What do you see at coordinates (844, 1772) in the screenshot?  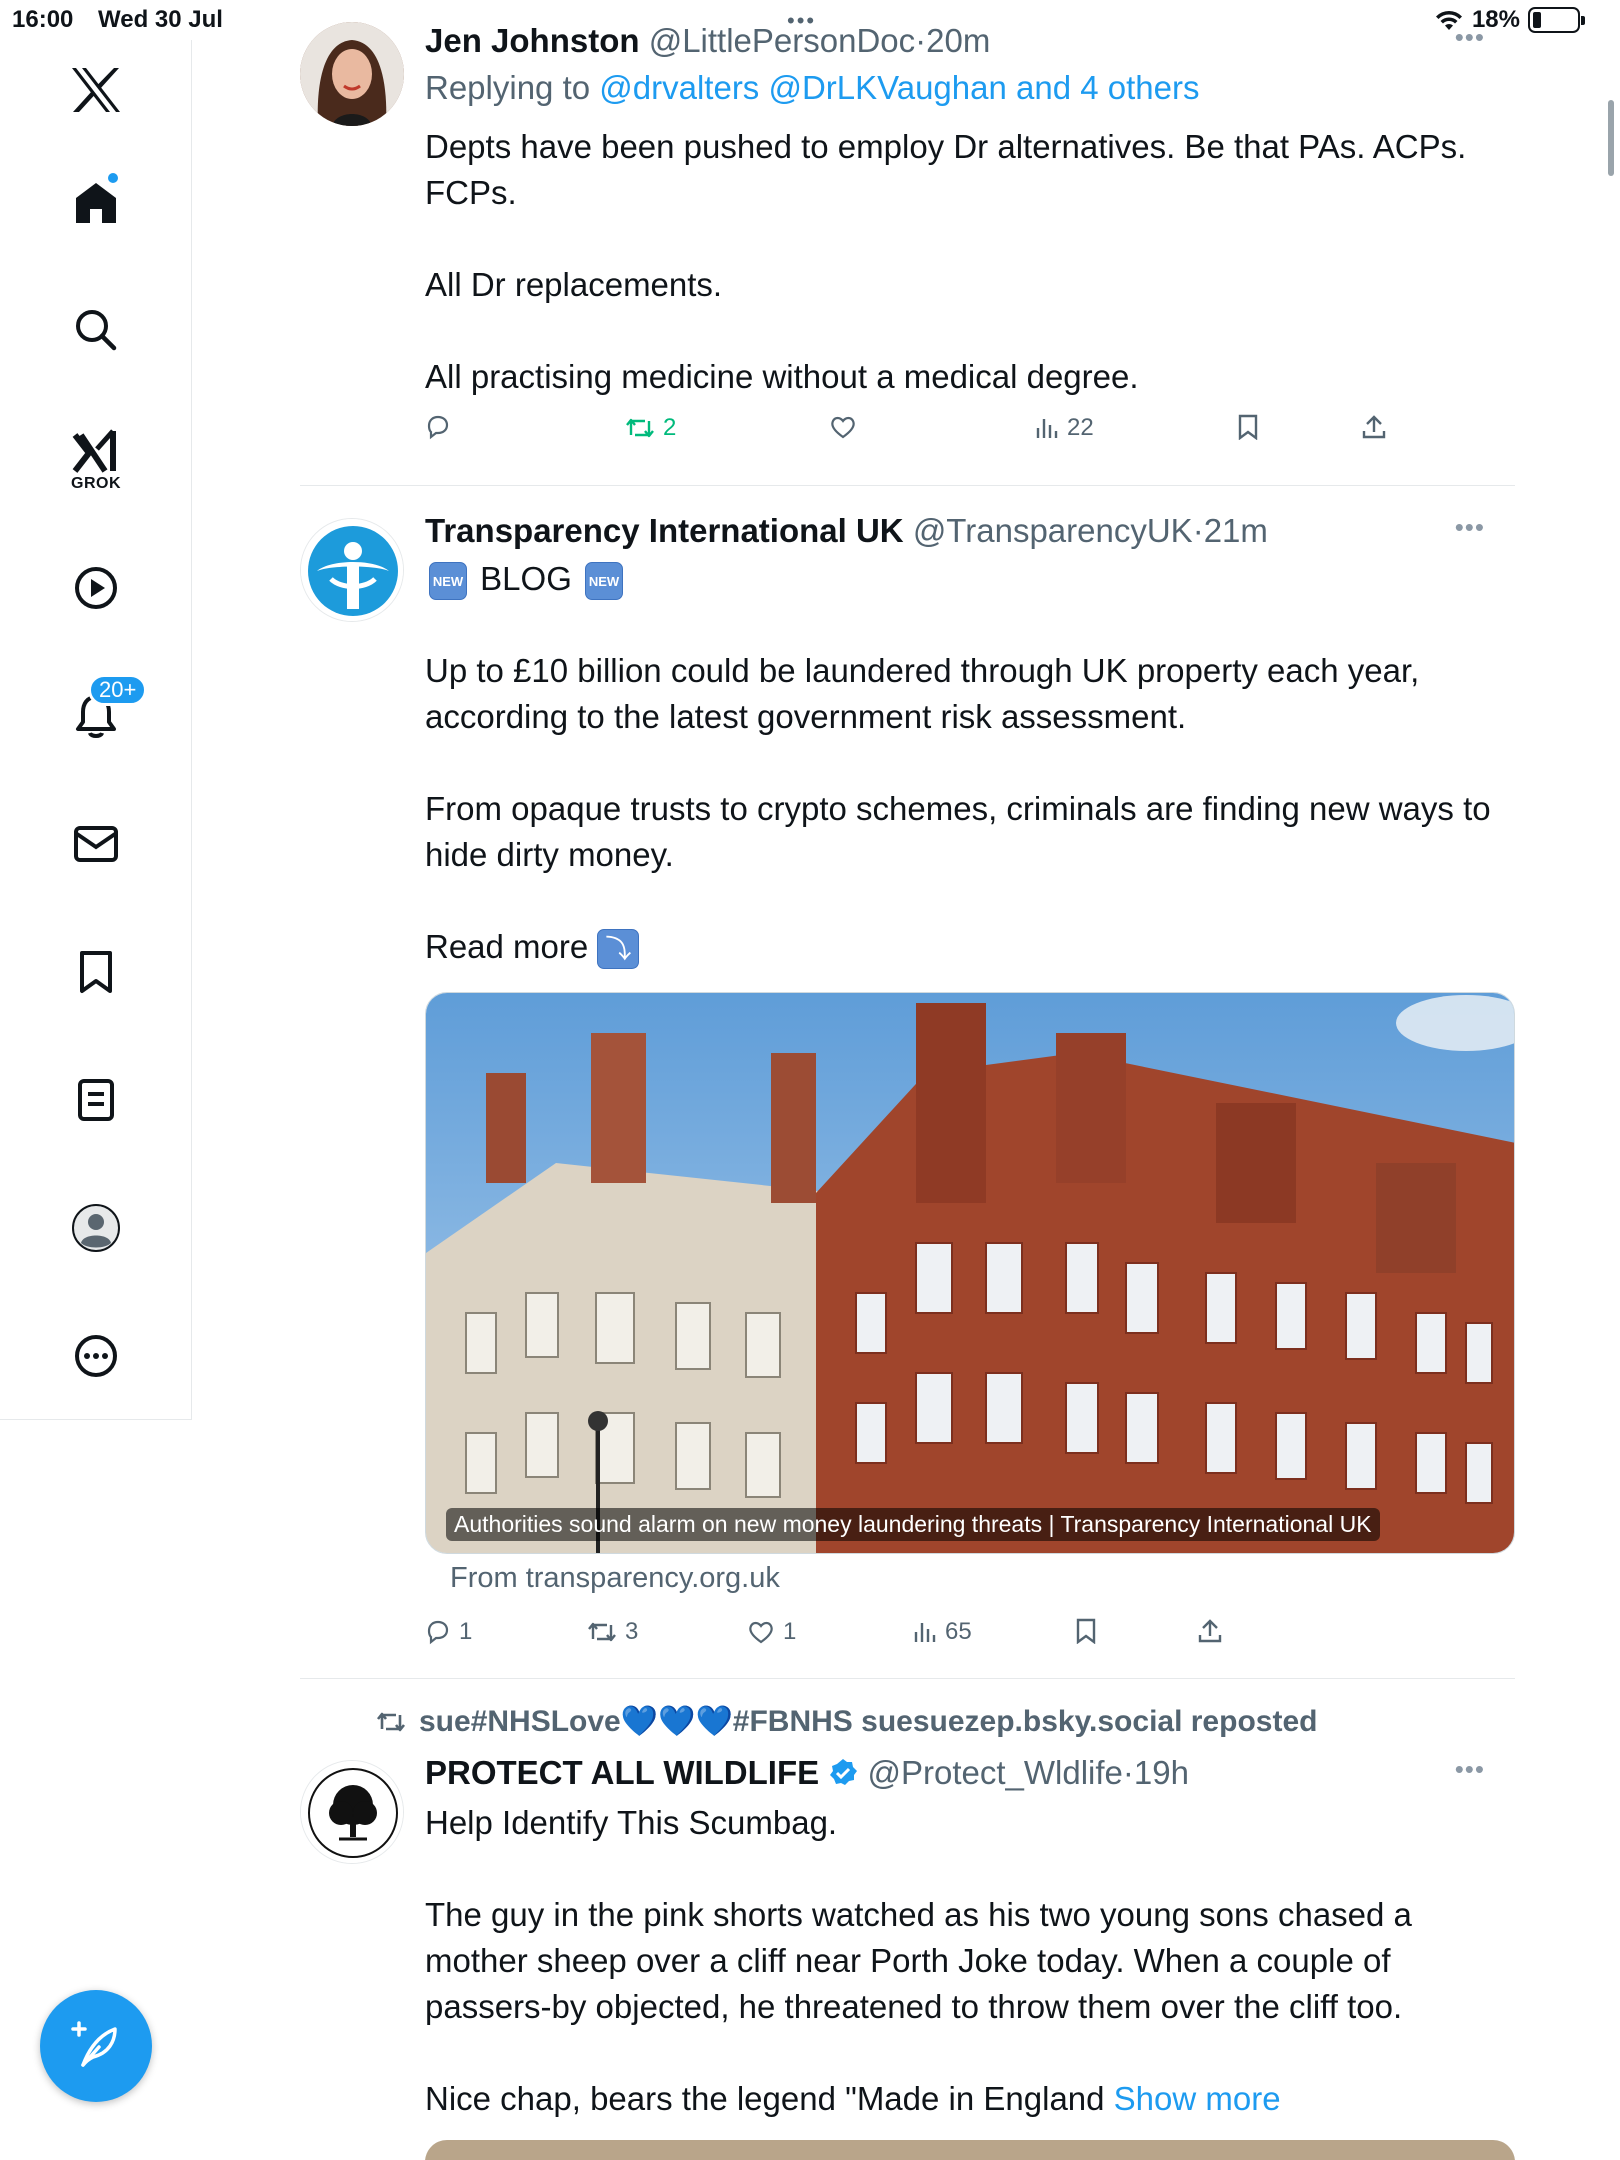 I see `verified-badge-icon` at bounding box center [844, 1772].